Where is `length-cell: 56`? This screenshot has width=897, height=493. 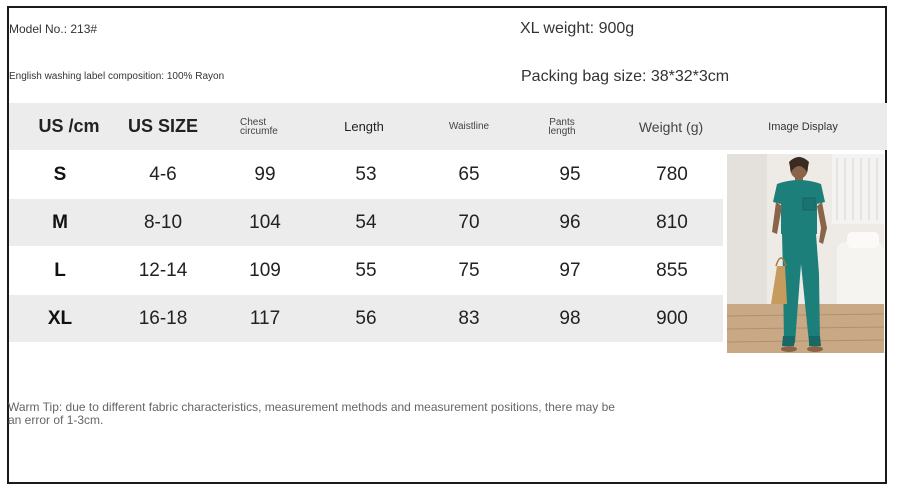 length-cell: 56 is located at coordinates (366, 318).